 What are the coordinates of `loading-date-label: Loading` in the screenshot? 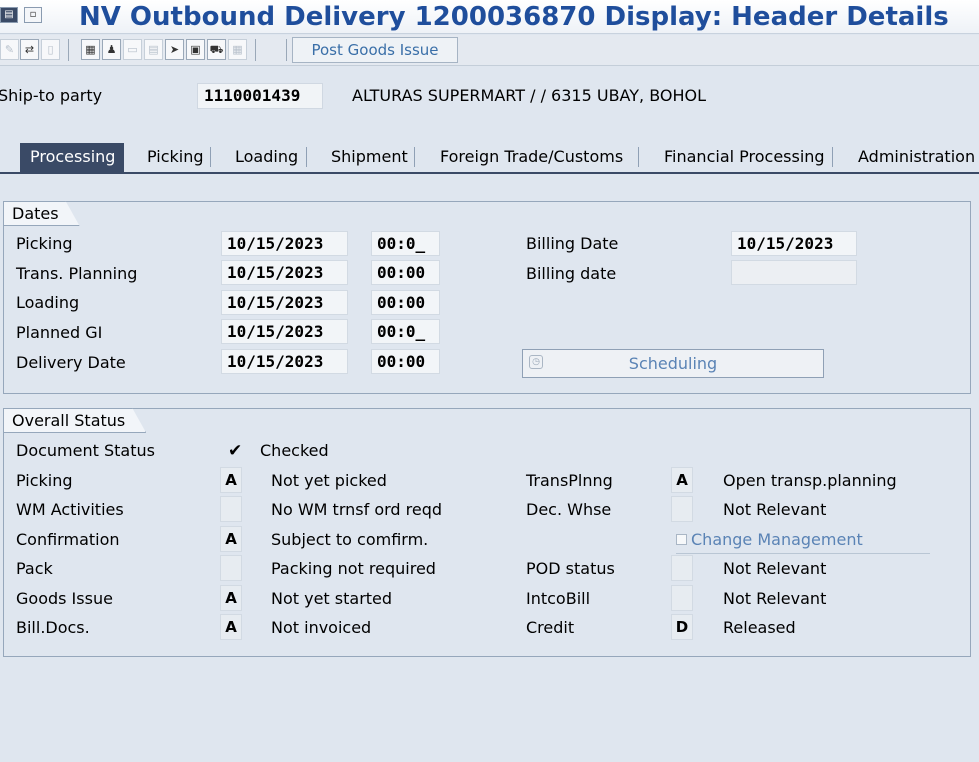 It's located at (48, 302).